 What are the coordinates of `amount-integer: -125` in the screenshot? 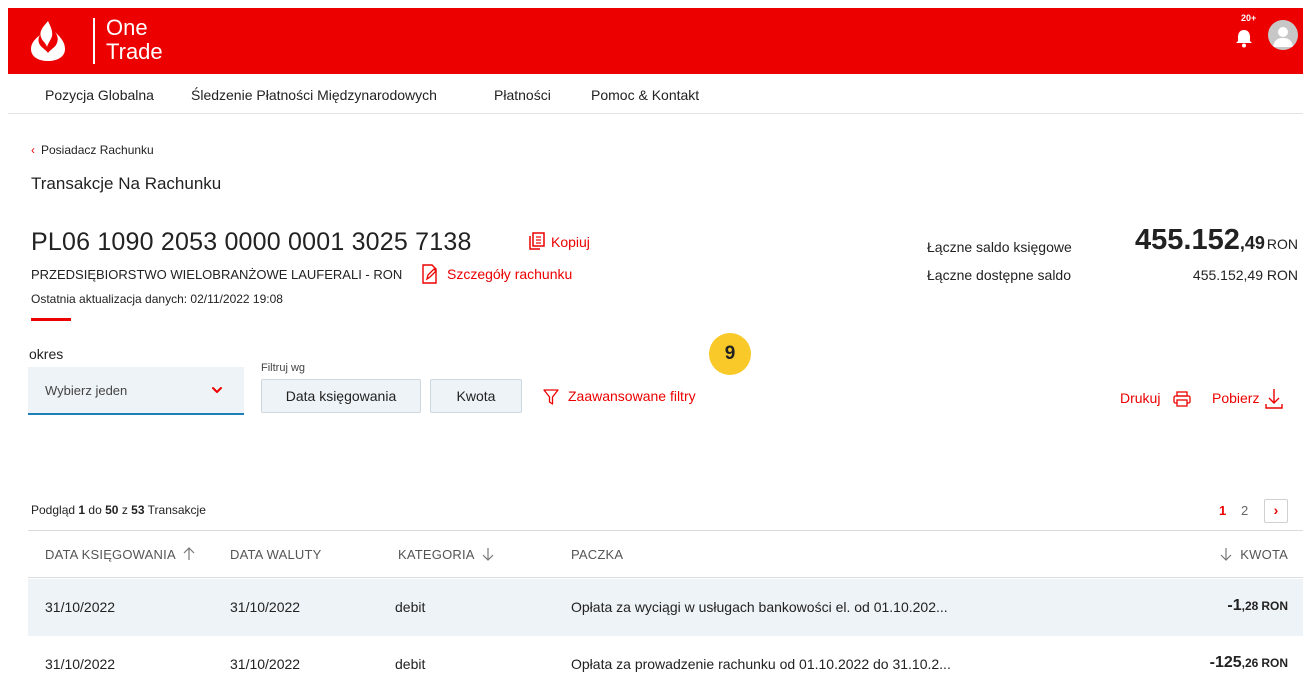 It's located at (1225, 662).